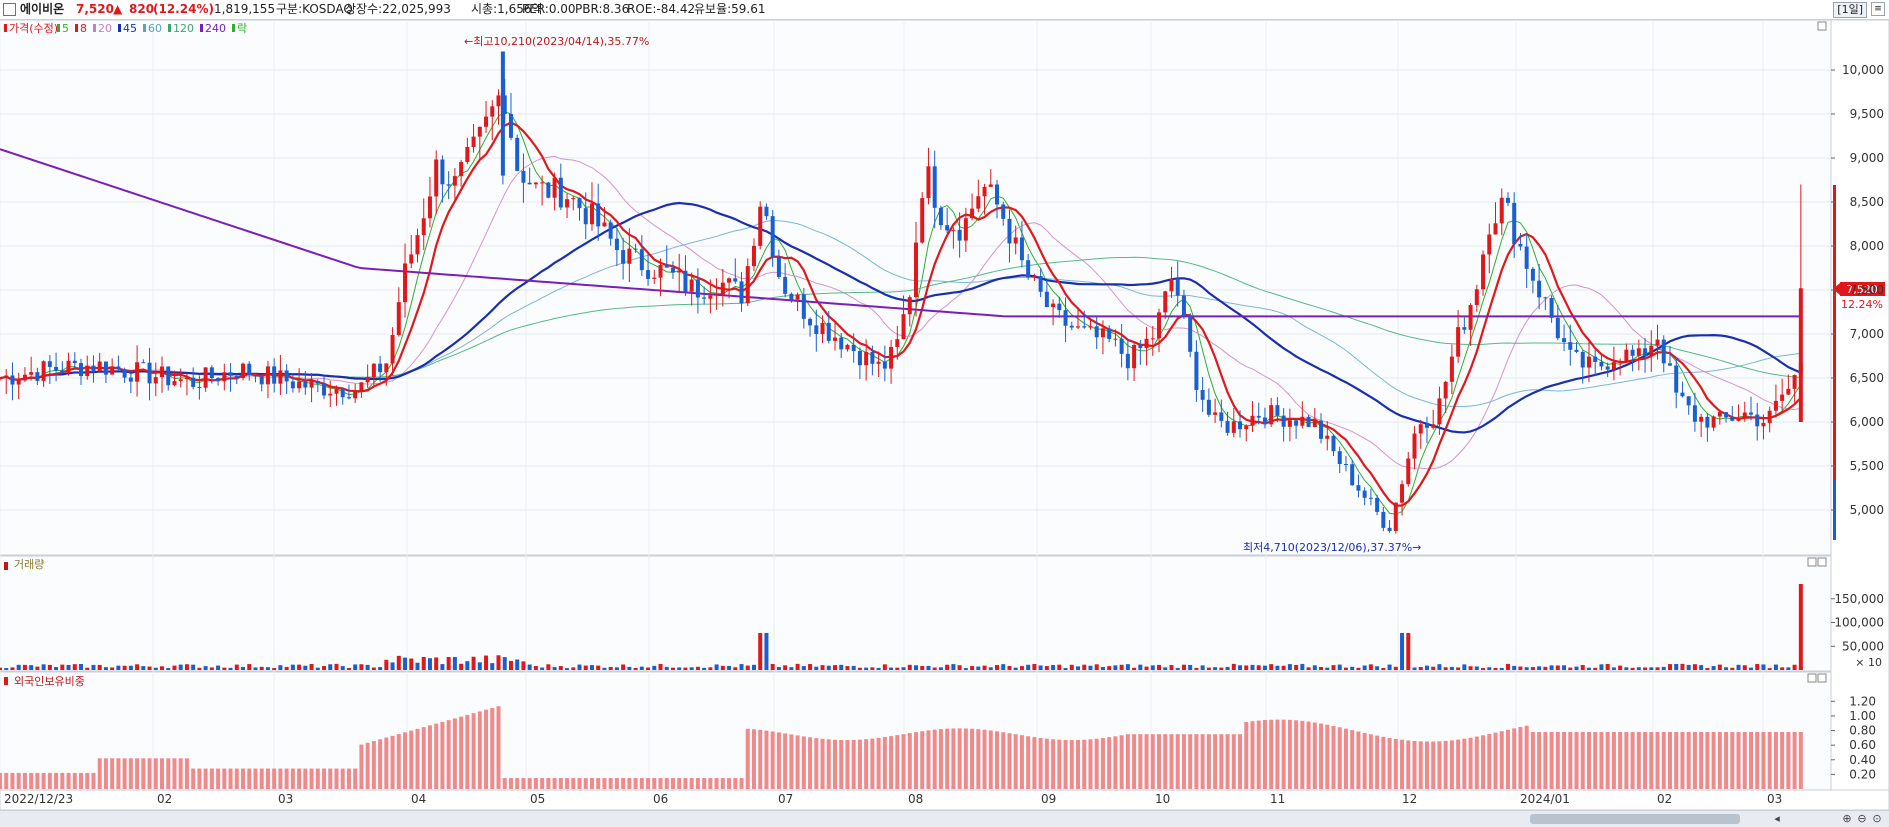 This screenshot has height=827, width=1889. I want to click on volume-panel-max-icon, so click(1812, 562).